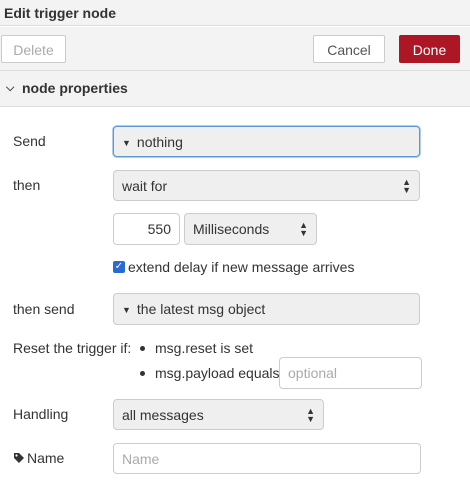 The height and width of the screenshot is (500, 470). What do you see at coordinates (10, 88) in the screenshot?
I see `chevron-down-icon: ⌵` at bounding box center [10, 88].